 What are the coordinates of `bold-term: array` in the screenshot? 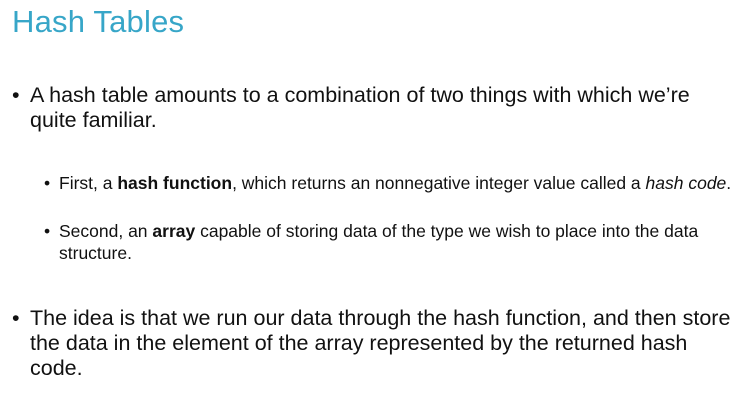 It's located at (174, 231).